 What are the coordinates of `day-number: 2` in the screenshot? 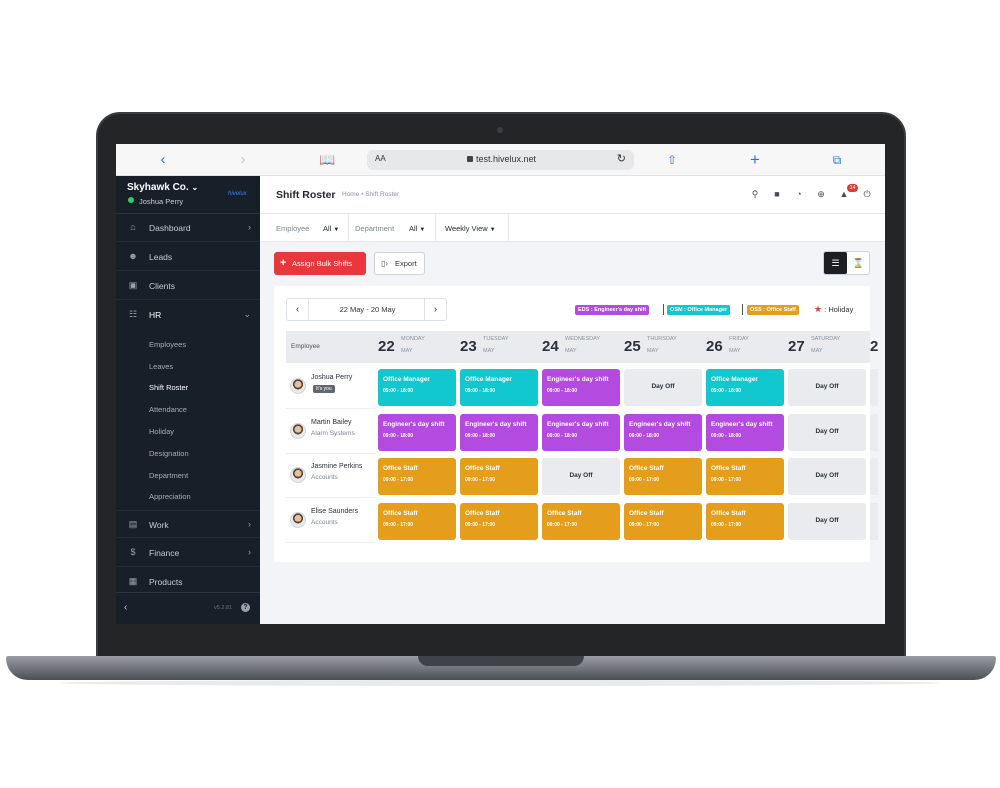 It's located at (874, 346).